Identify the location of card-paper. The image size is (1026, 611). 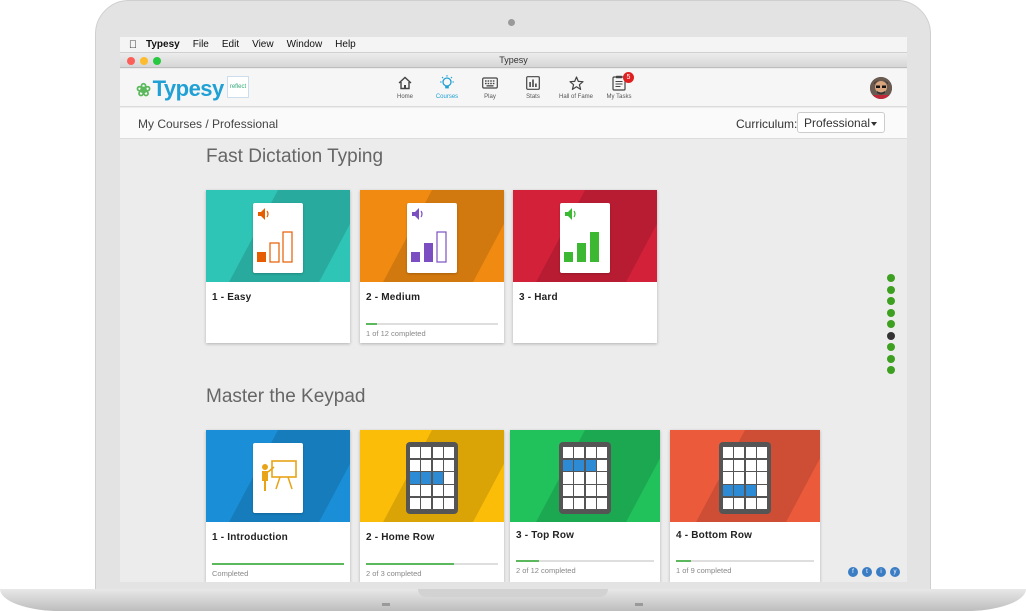
(278, 478).